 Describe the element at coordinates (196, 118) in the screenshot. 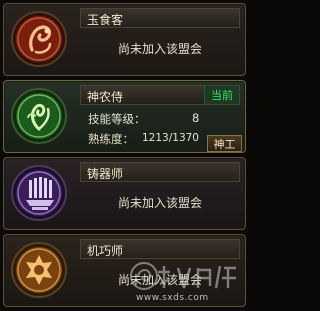

I see `skill-level-value: 8` at that location.